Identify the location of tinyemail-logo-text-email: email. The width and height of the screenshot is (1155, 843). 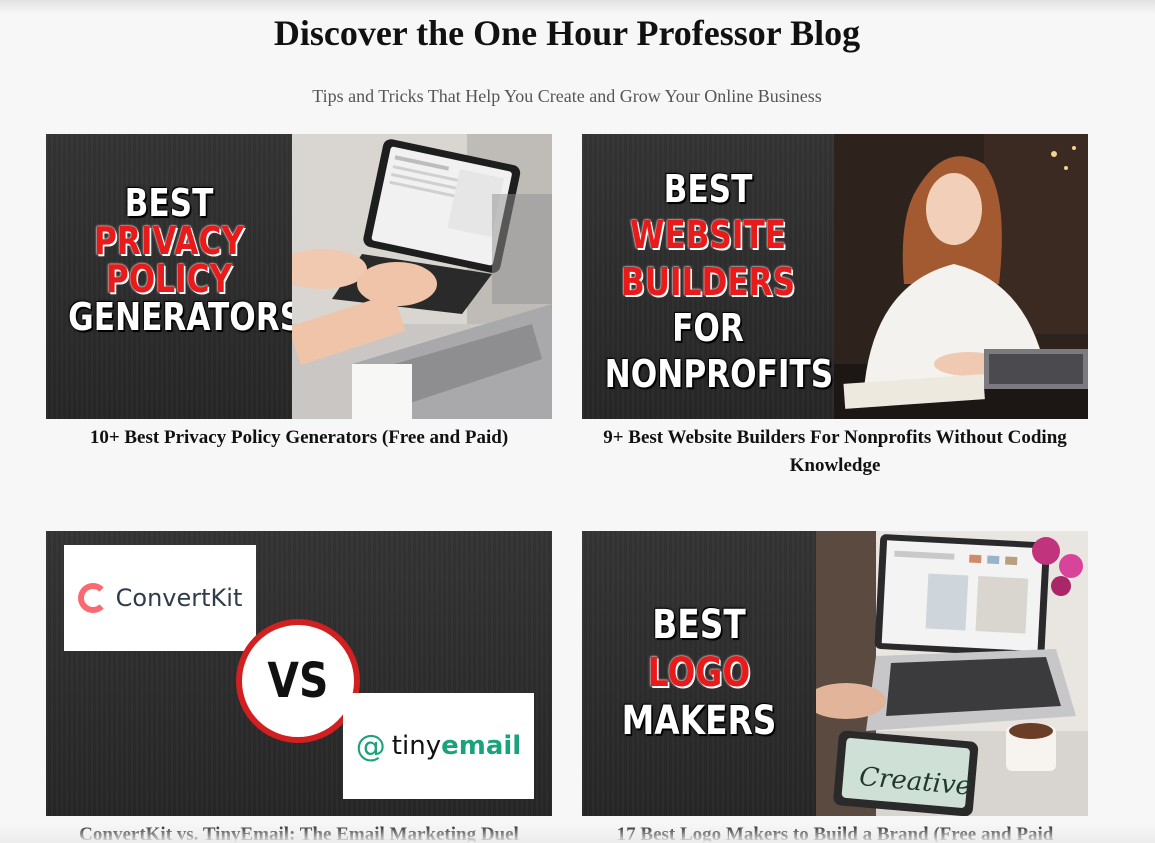
(481, 746).